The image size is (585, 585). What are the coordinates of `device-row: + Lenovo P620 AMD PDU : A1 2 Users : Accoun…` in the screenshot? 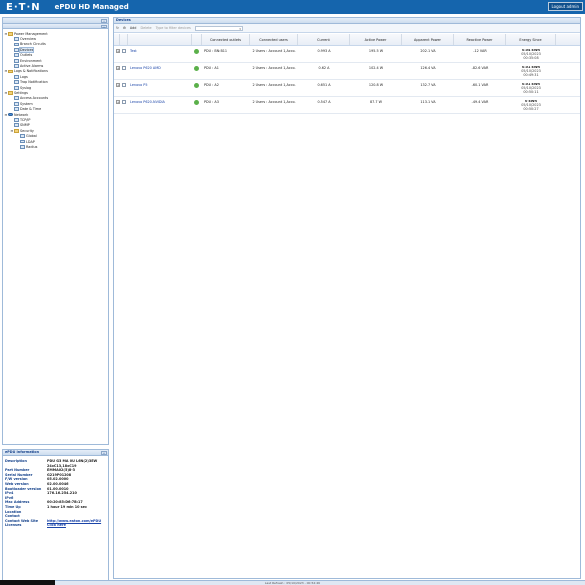 It's located at (347, 71).